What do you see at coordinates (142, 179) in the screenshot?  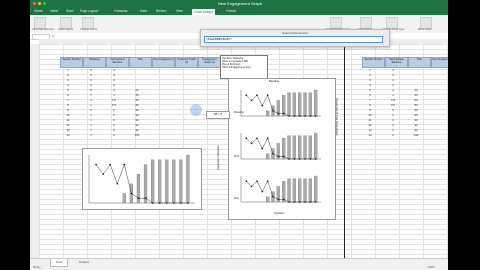 I see `chart-engagement` at bounding box center [142, 179].